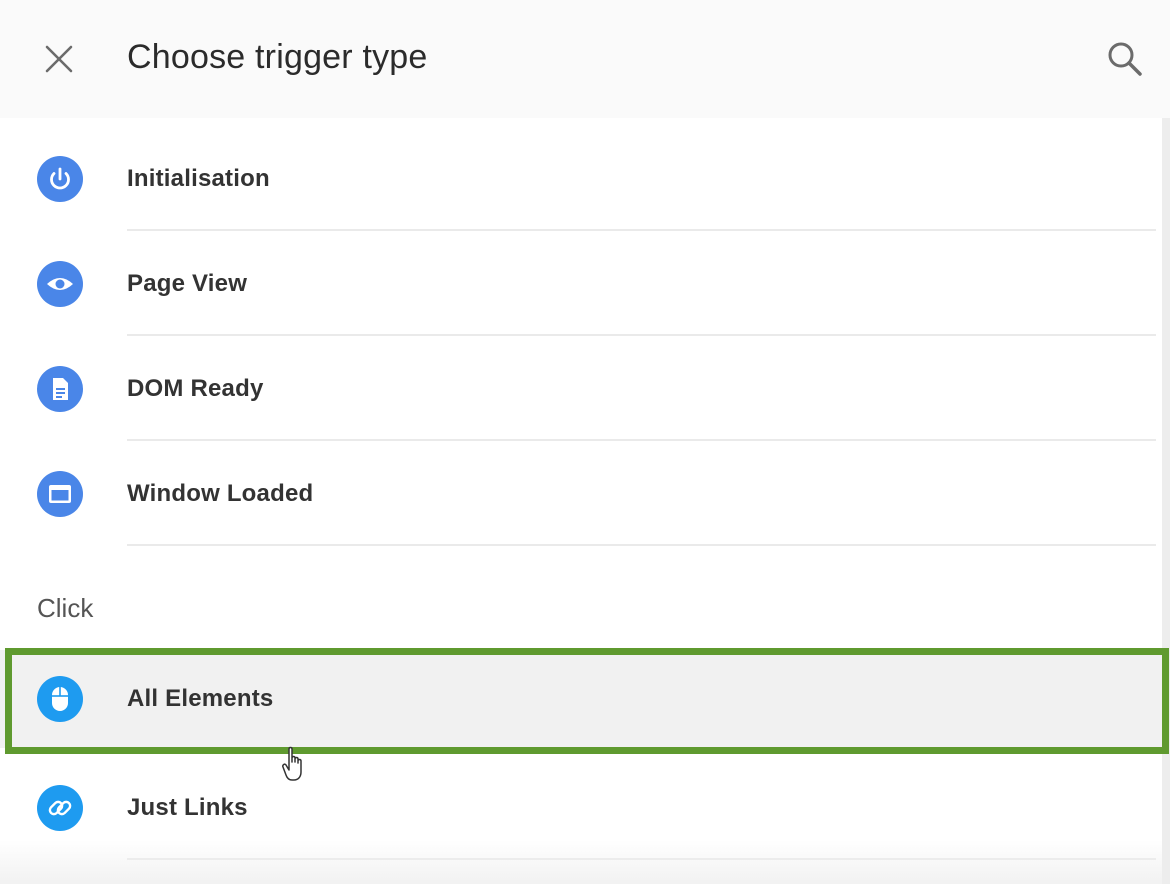 The image size is (1170, 884). I want to click on list-item-label: Page View, so click(187, 283).